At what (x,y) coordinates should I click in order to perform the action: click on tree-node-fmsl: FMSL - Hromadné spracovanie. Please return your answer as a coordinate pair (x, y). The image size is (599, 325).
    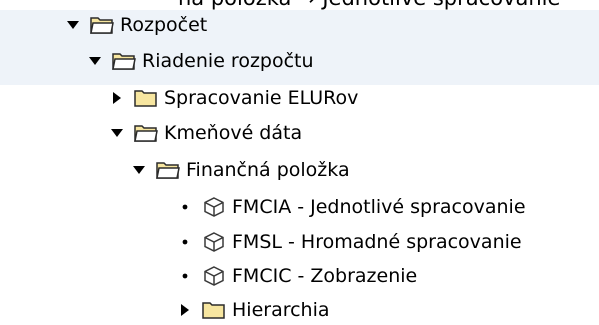
    Looking at the image, I should click on (349, 242).